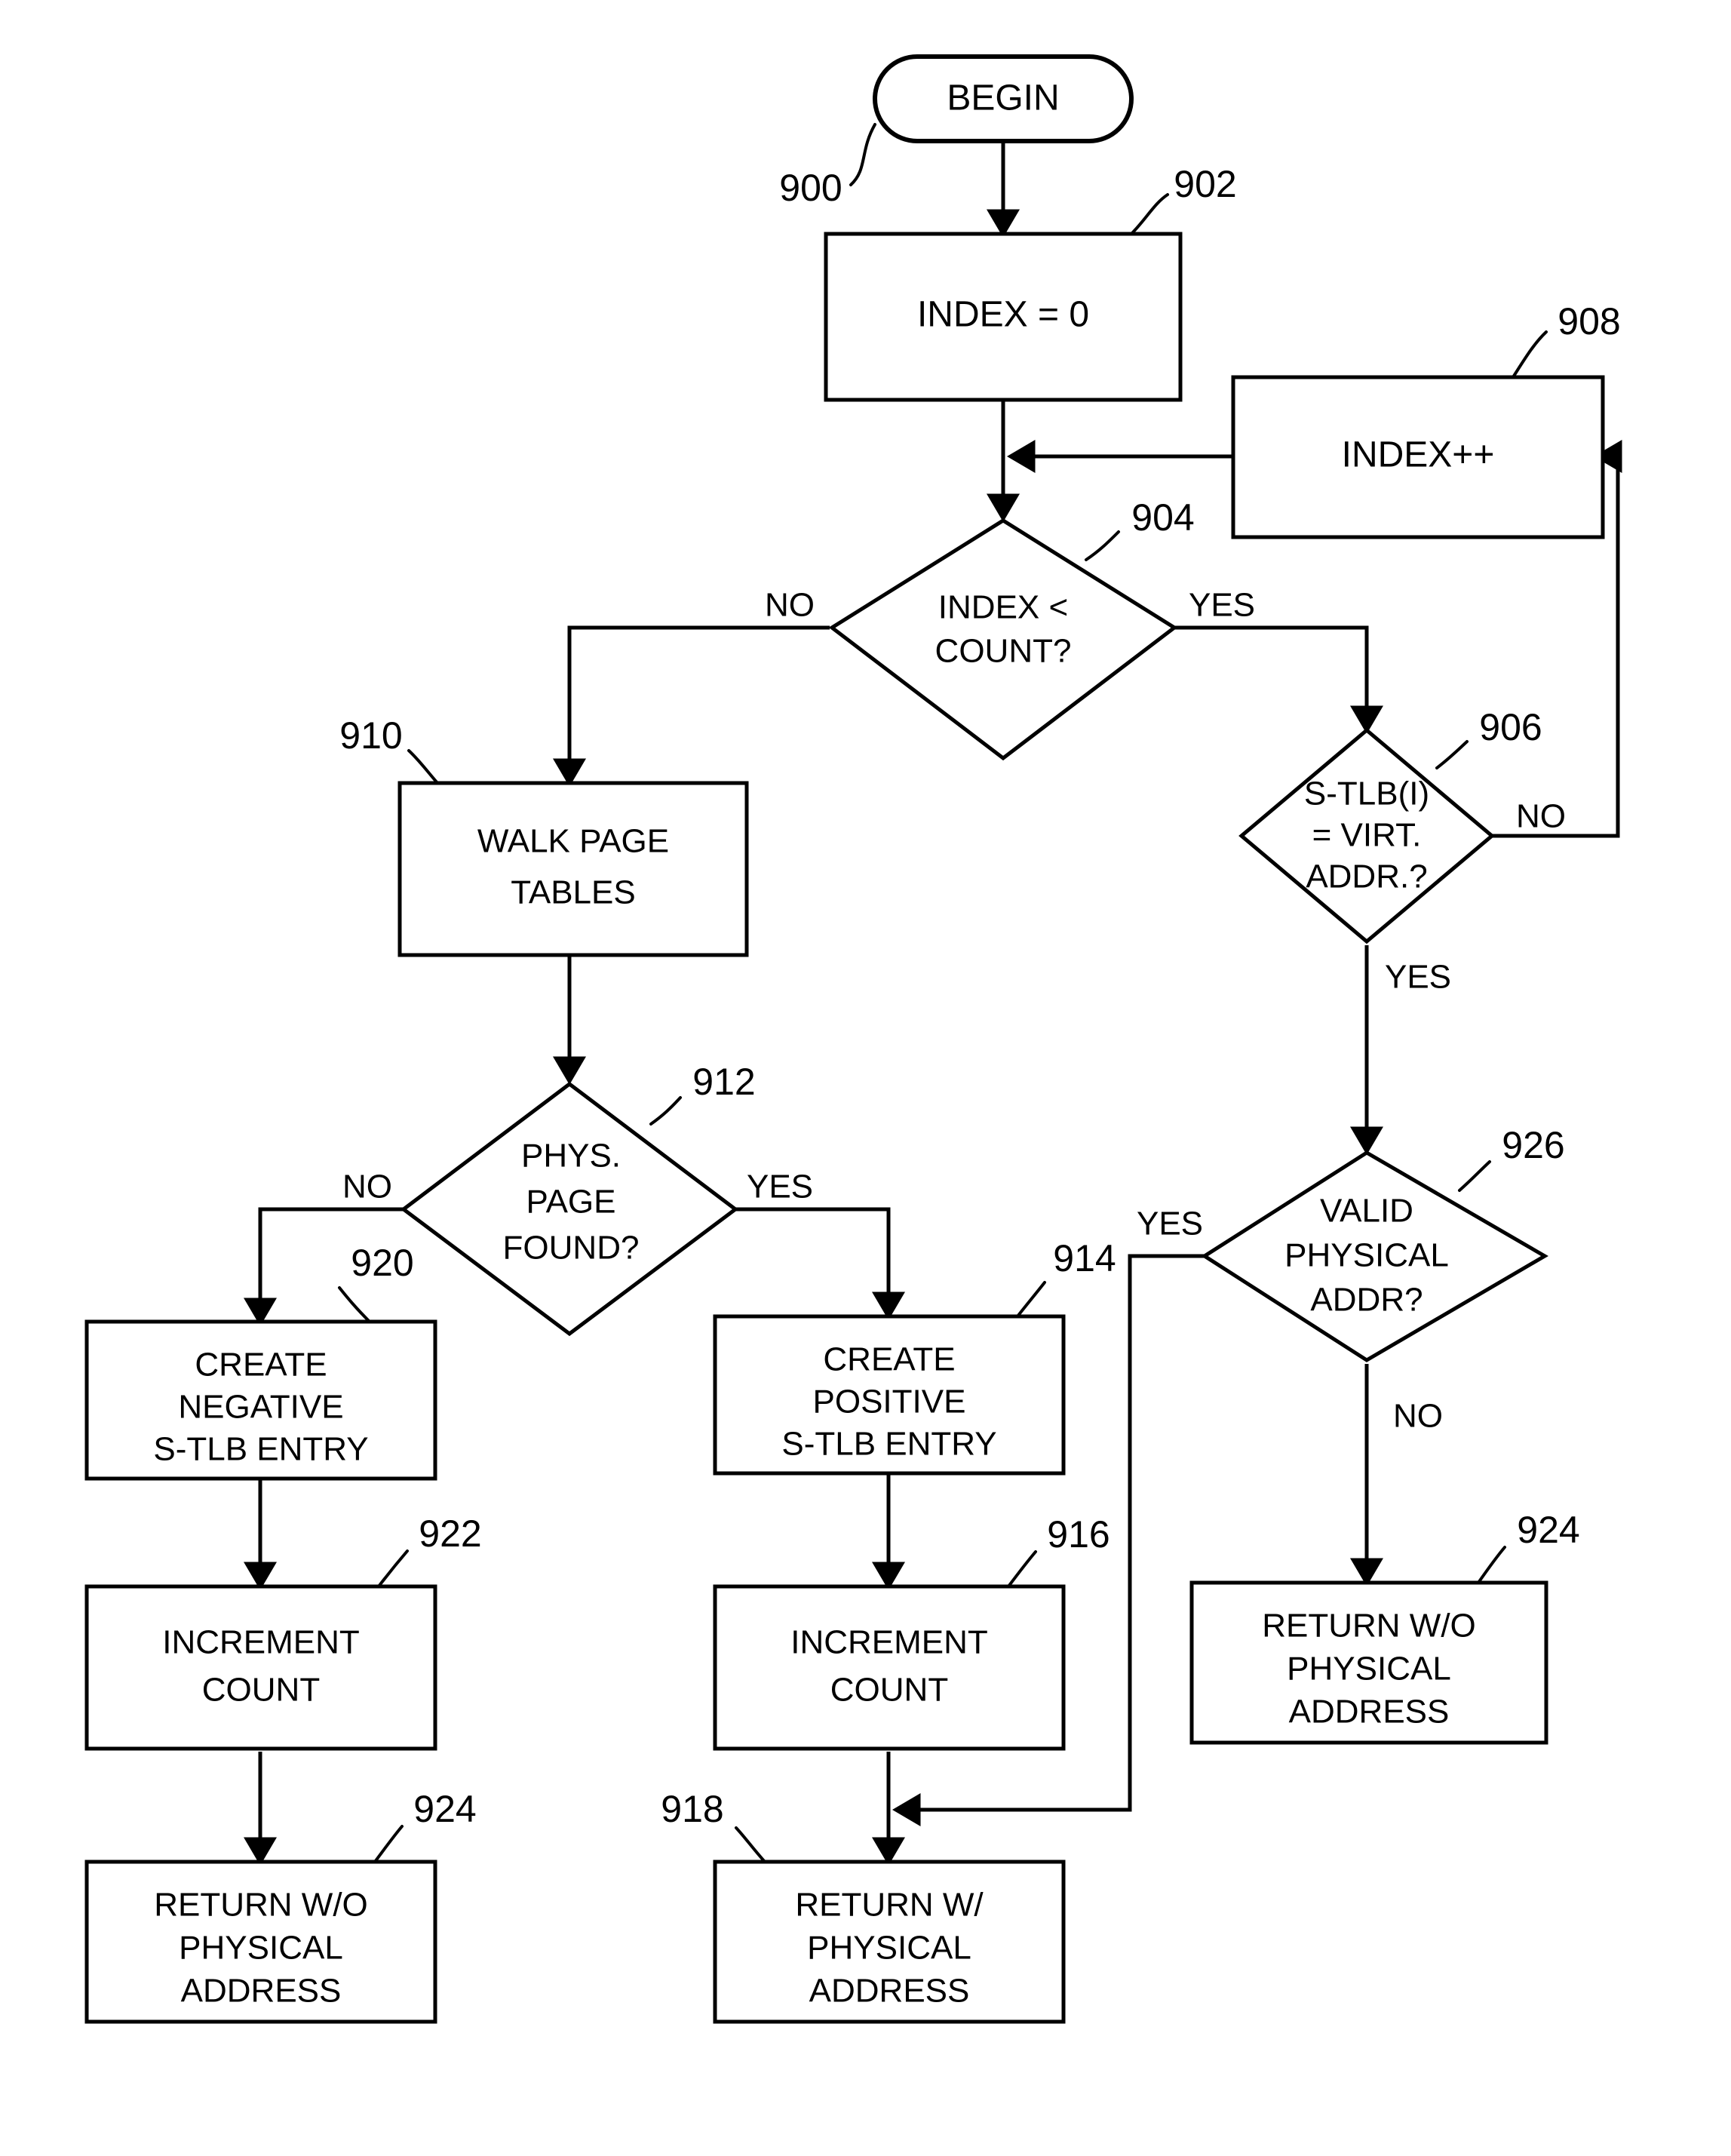  I want to click on begin-label: BEGIN, so click(1003, 98).